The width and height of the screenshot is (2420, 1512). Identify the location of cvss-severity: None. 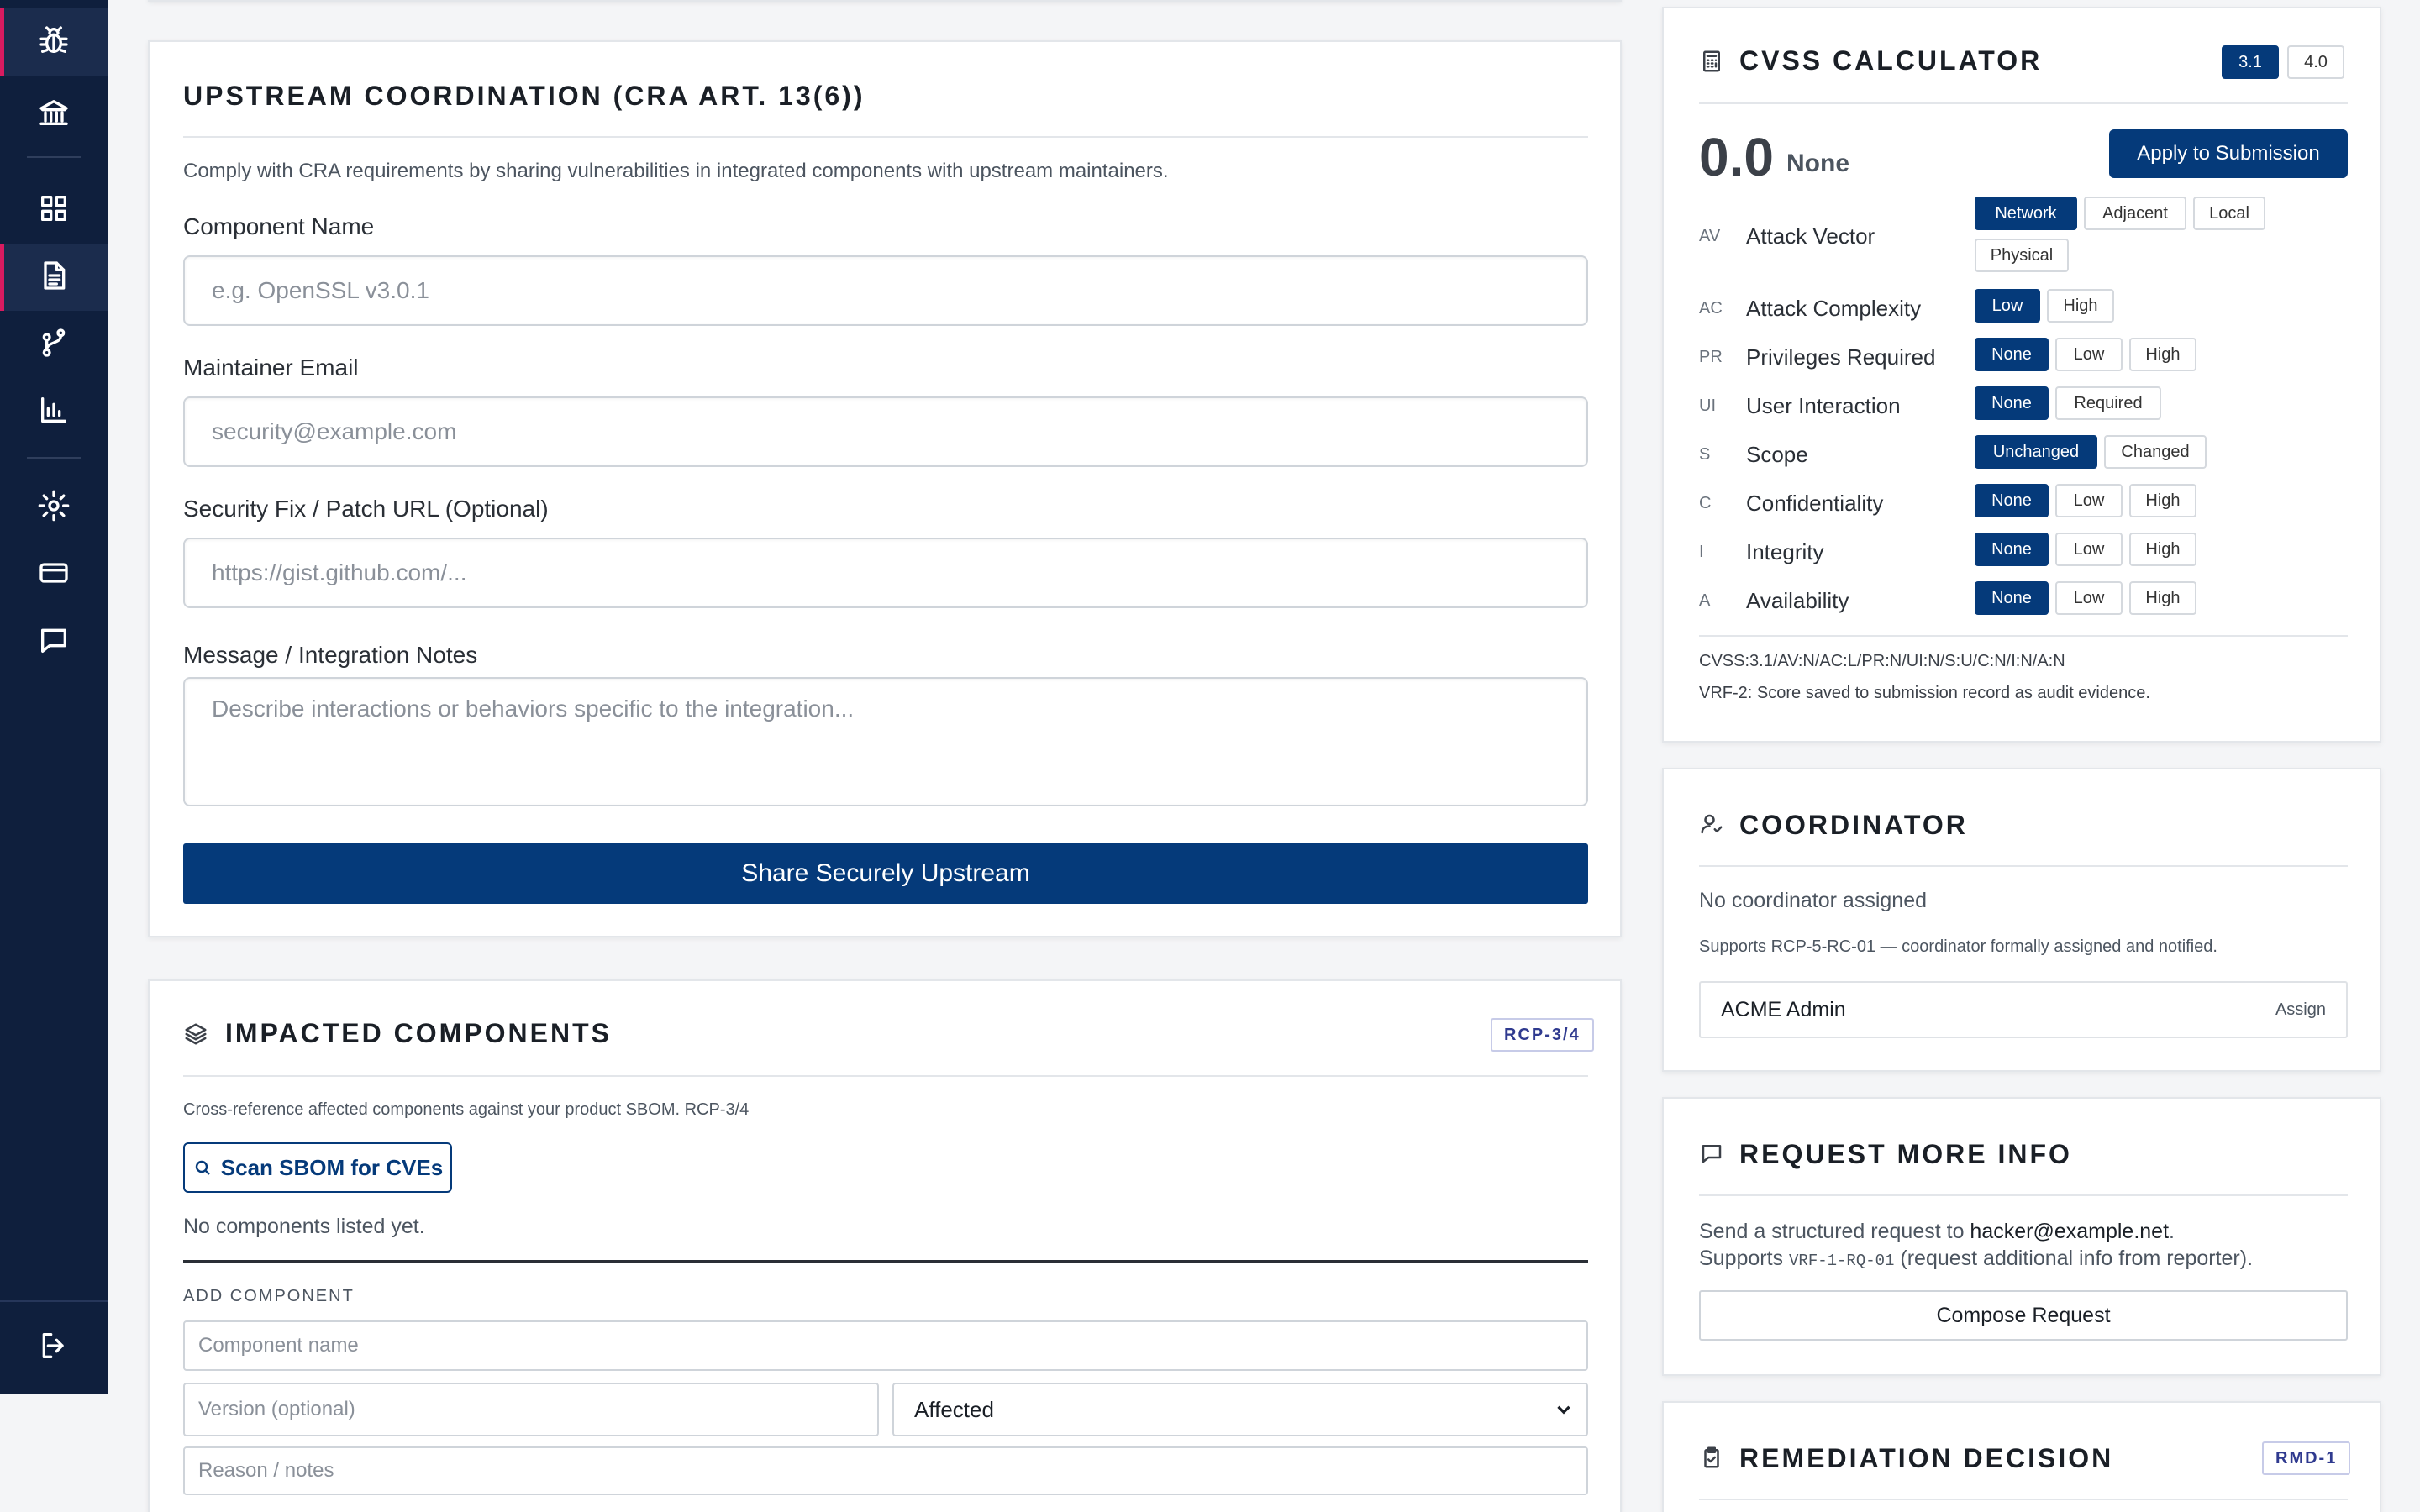
(1817, 163).